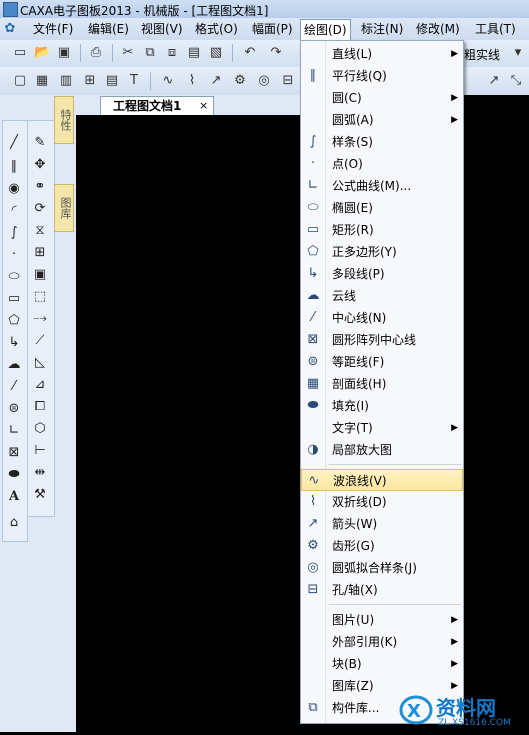  Describe the element at coordinates (96, 53) in the screenshot. I see `print-icon: ⎙` at that location.